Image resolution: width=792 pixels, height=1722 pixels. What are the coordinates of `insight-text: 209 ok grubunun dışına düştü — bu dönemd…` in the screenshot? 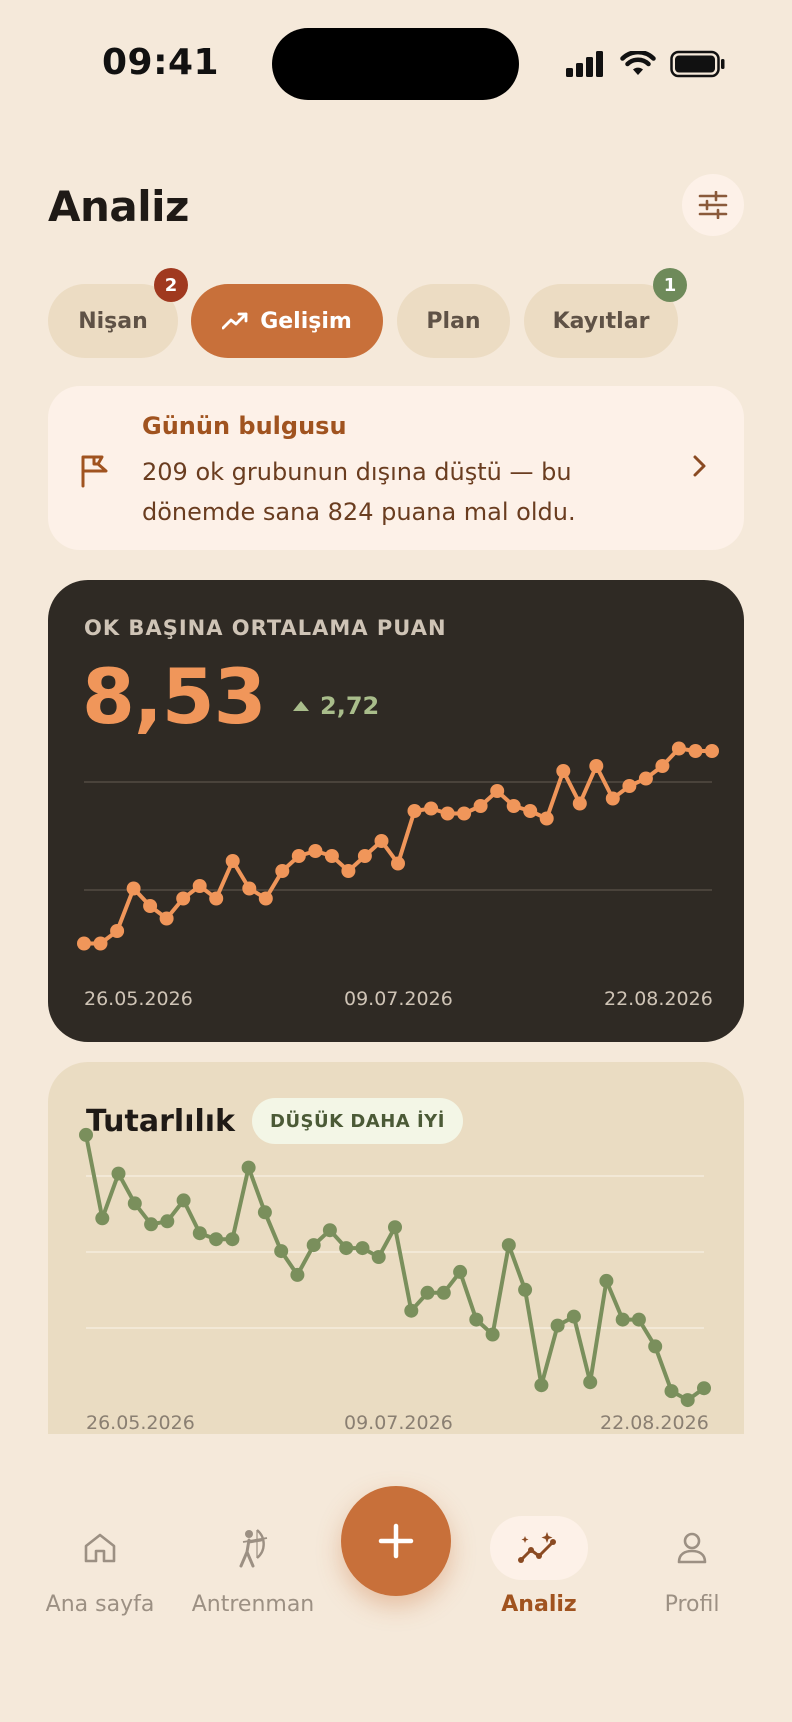 It's located at (359, 492).